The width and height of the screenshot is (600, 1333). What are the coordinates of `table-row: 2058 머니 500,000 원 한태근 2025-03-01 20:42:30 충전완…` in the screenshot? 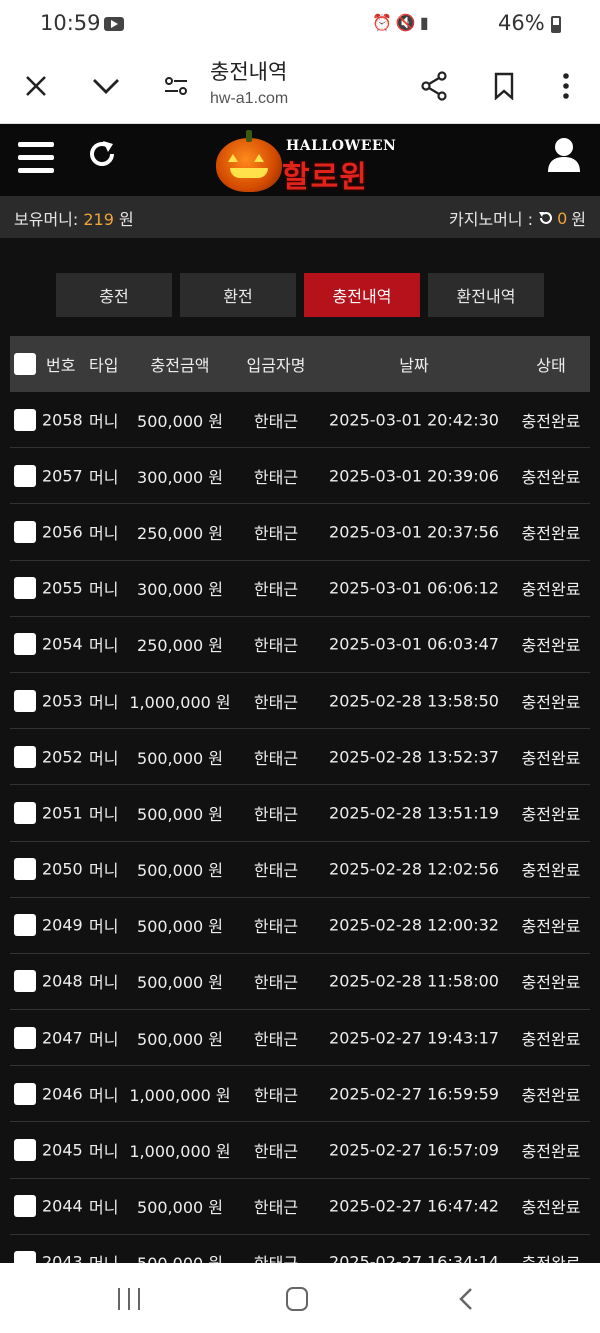 It's located at (300, 420).